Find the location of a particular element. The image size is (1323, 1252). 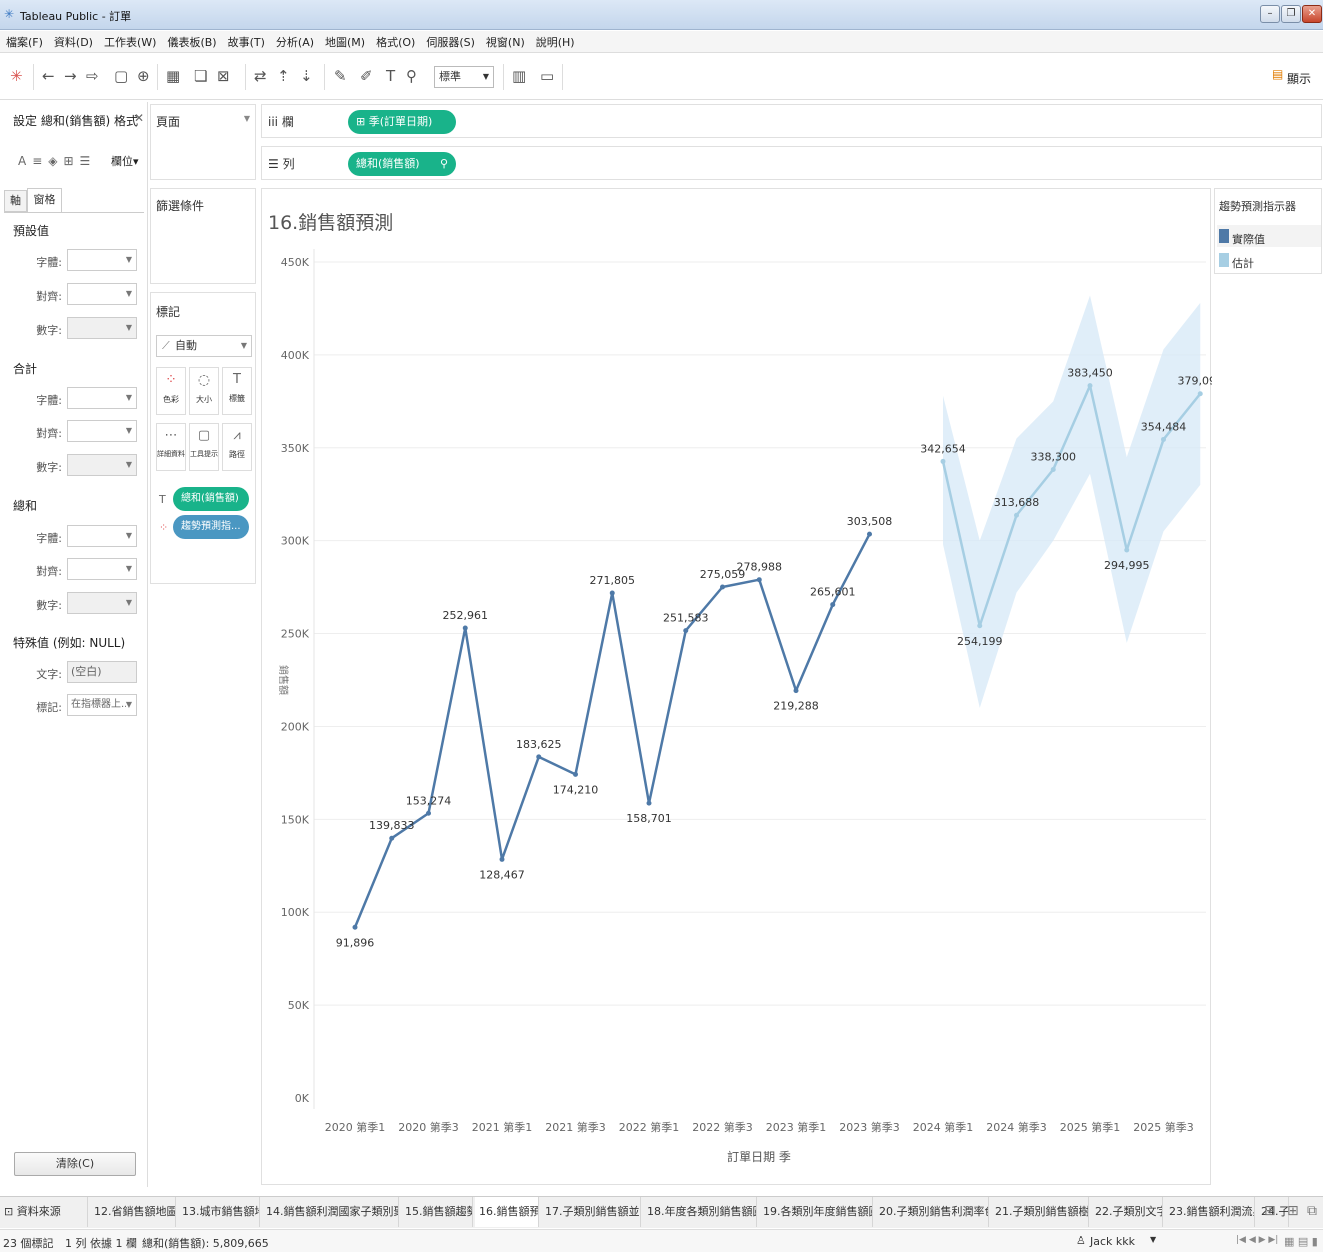

legend-swatch-actual is located at coordinates (1224, 236).